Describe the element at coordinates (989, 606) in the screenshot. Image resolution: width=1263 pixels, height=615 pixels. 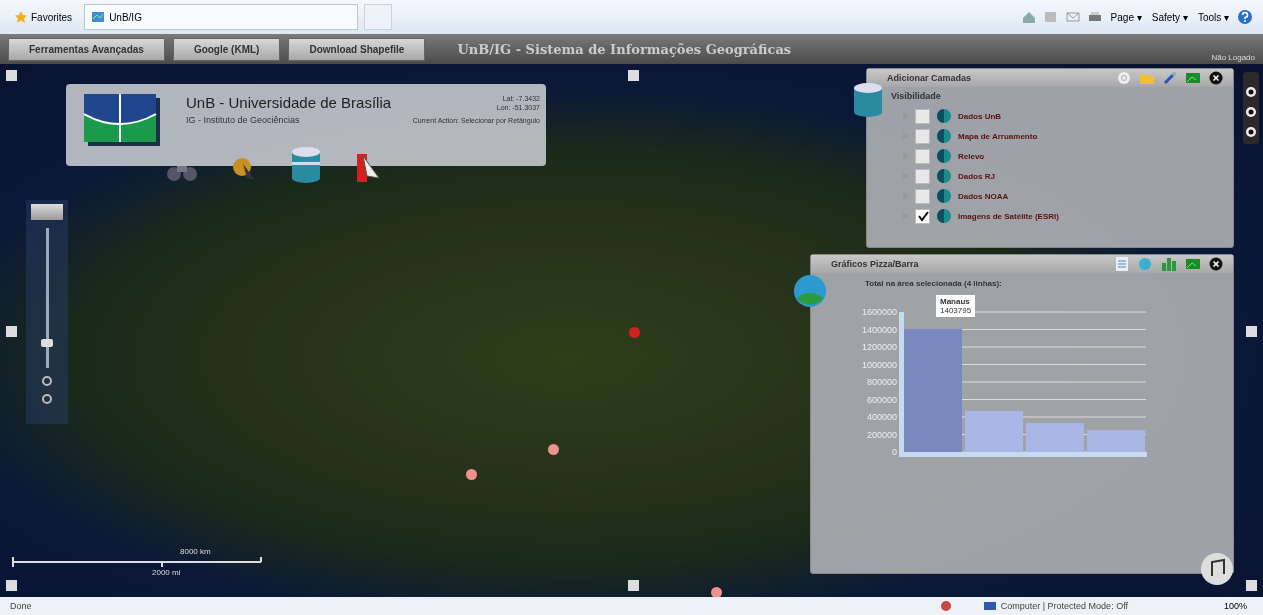
I see `computer-icon` at that location.